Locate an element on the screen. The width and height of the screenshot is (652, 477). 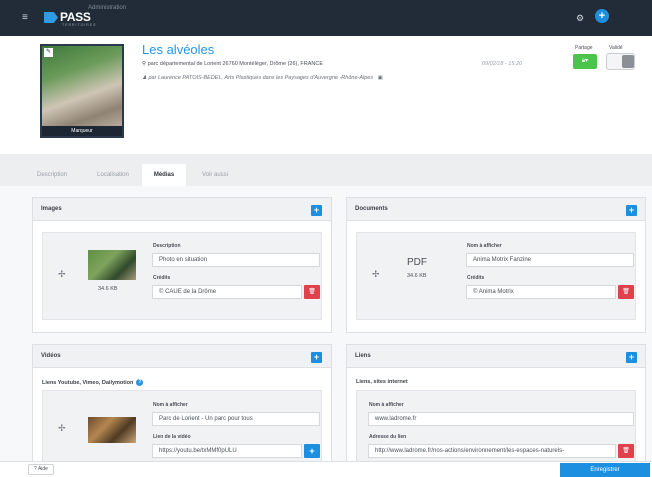
videos-subtitle: Liens Youtube, Vimeo, Dailymotion? is located at coordinates (93, 382).